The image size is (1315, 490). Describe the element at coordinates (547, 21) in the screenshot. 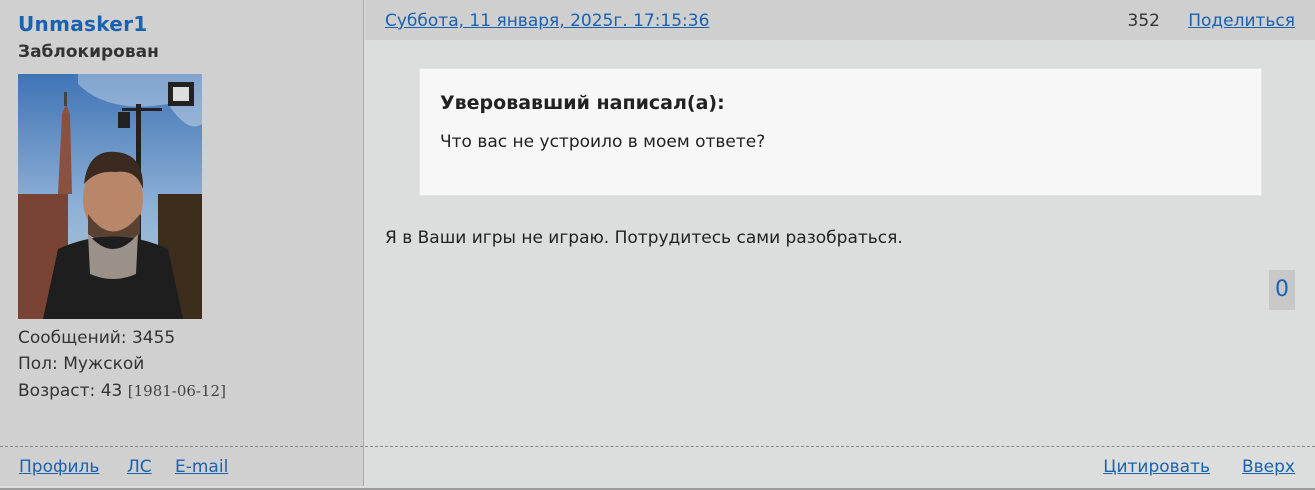

I see `post-date-link: Суббота, 11 января, 2025г. 17:15:36` at that location.